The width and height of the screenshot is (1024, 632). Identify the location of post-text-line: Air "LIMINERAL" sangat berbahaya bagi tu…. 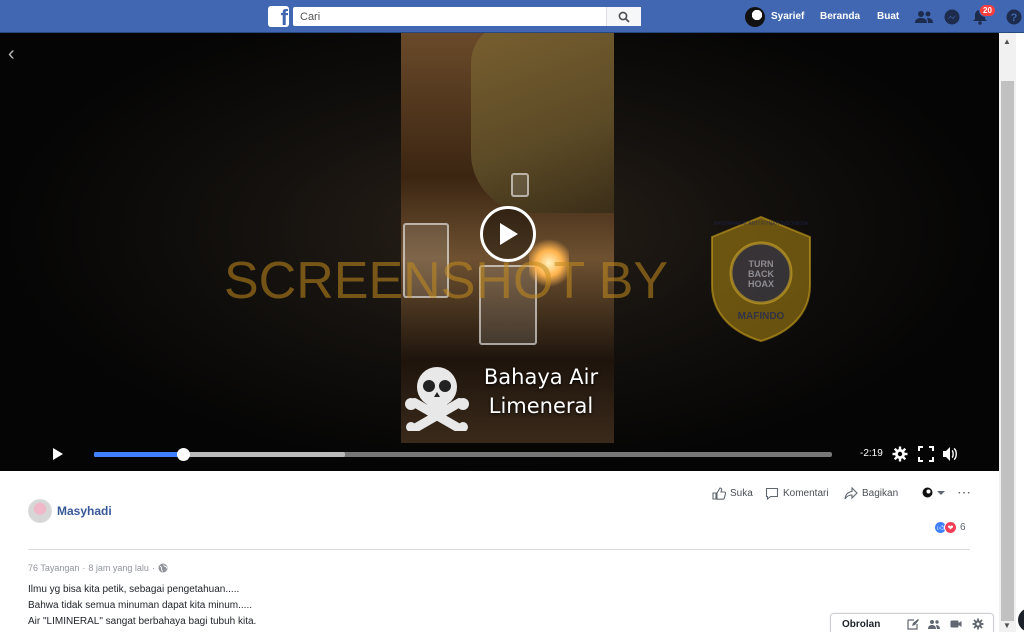
(142, 621).